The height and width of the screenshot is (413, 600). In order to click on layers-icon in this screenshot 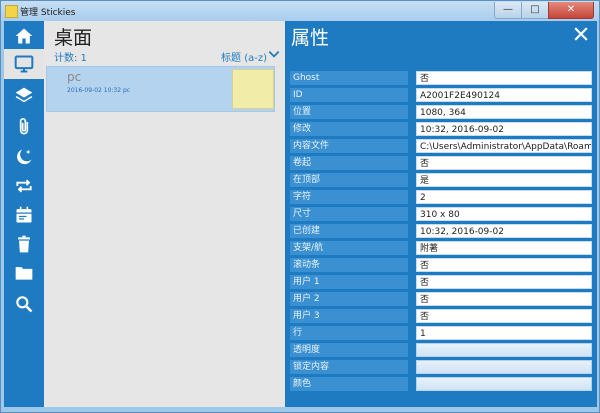, I will do `click(24, 95)`.